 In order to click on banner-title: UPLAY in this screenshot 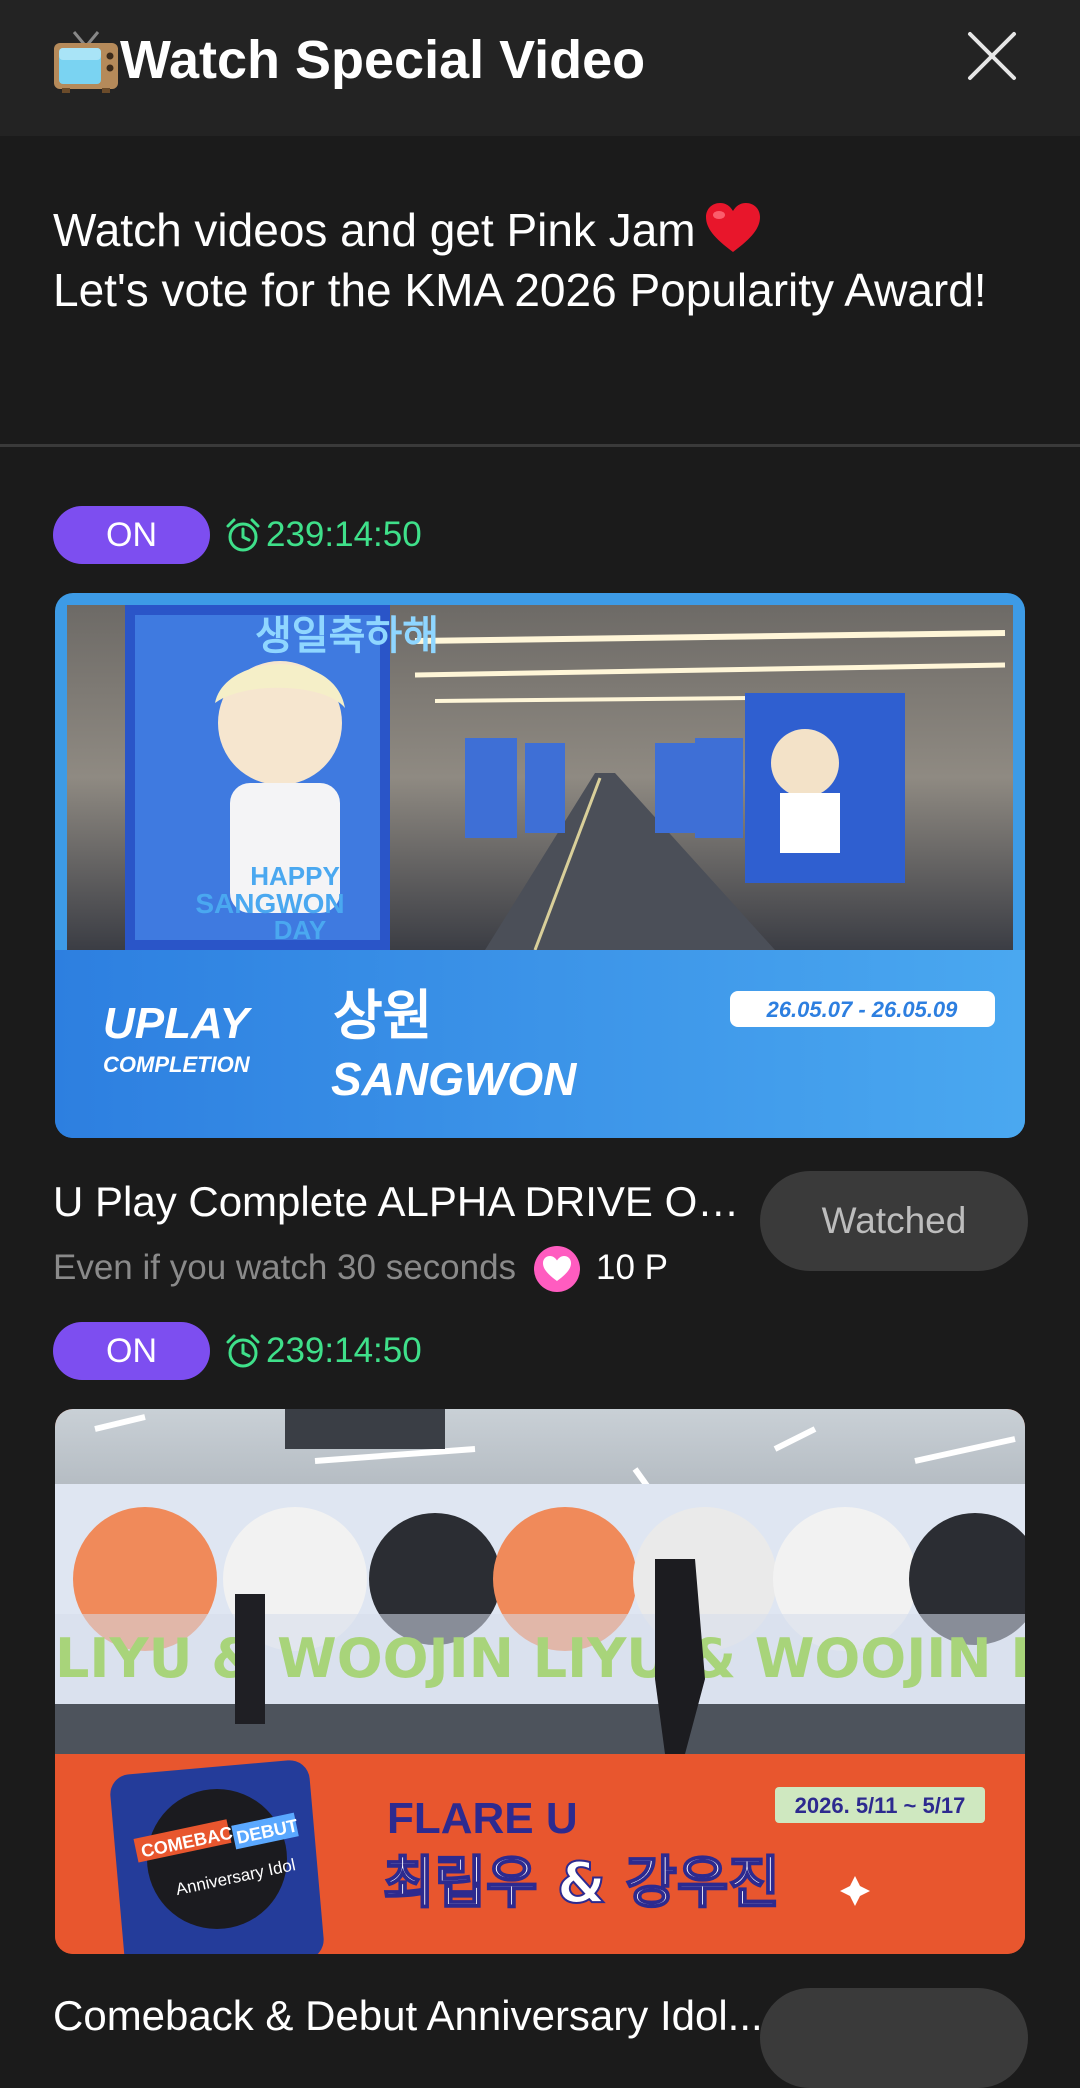, I will do `click(178, 1023)`.